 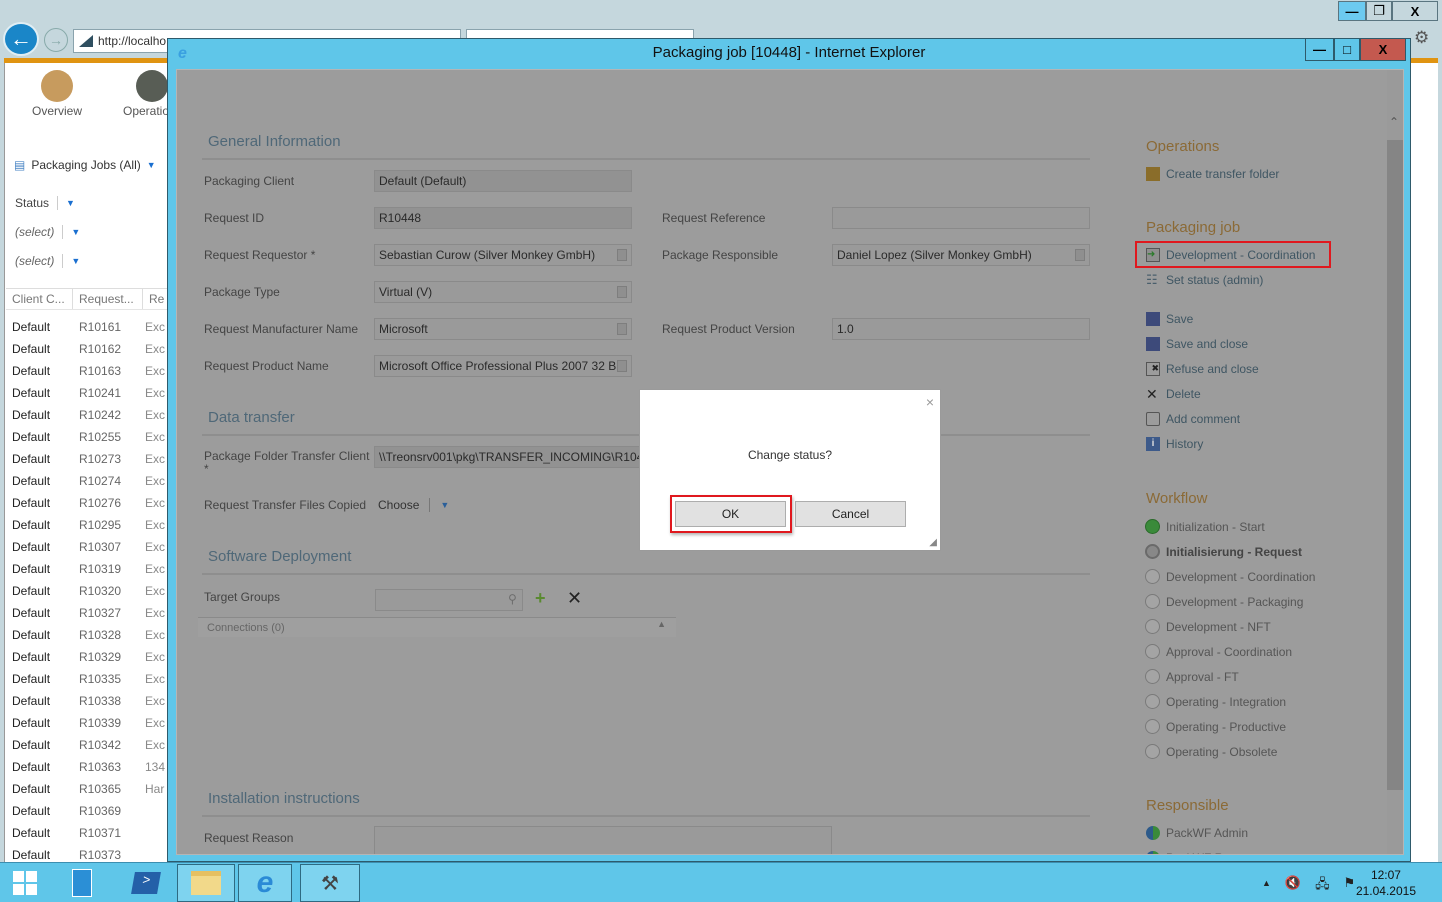 I want to click on grid-row: Default R10371, so click(x=90, y=833).